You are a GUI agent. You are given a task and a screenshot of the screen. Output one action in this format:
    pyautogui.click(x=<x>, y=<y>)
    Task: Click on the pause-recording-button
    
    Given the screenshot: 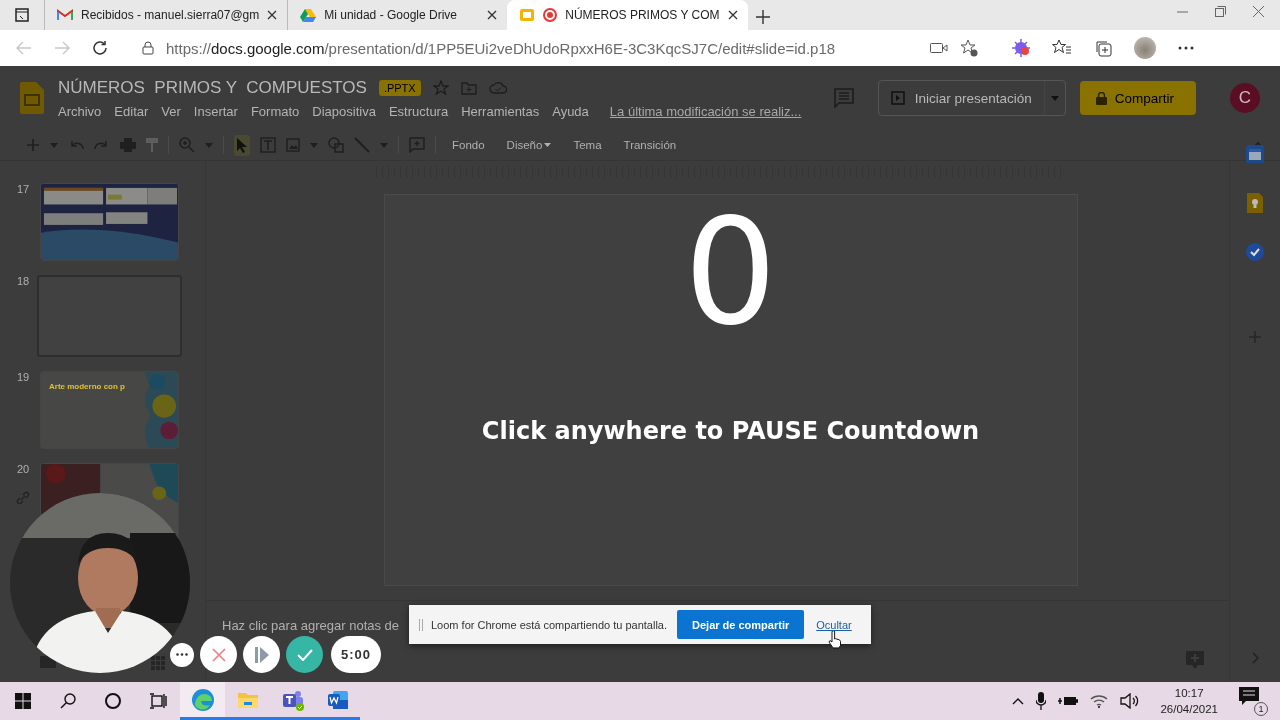 What is the action you would take?
    pyautogui.click(x=261, y=654)
    